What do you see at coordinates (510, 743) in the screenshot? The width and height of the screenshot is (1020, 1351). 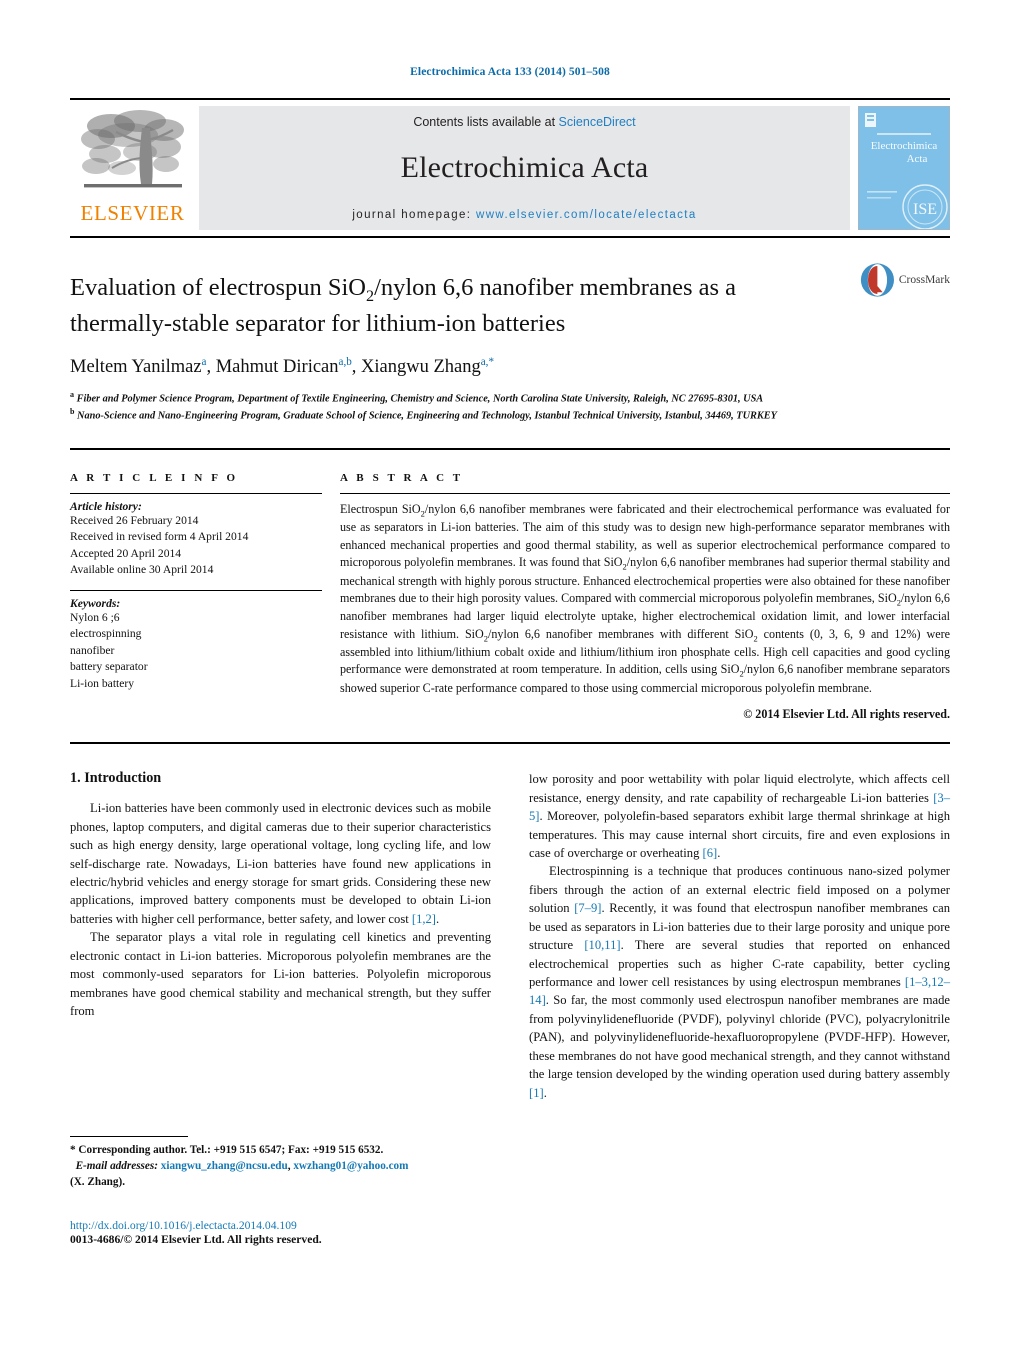 I see `rule-below-abstract` at bounding box center [510, 743].